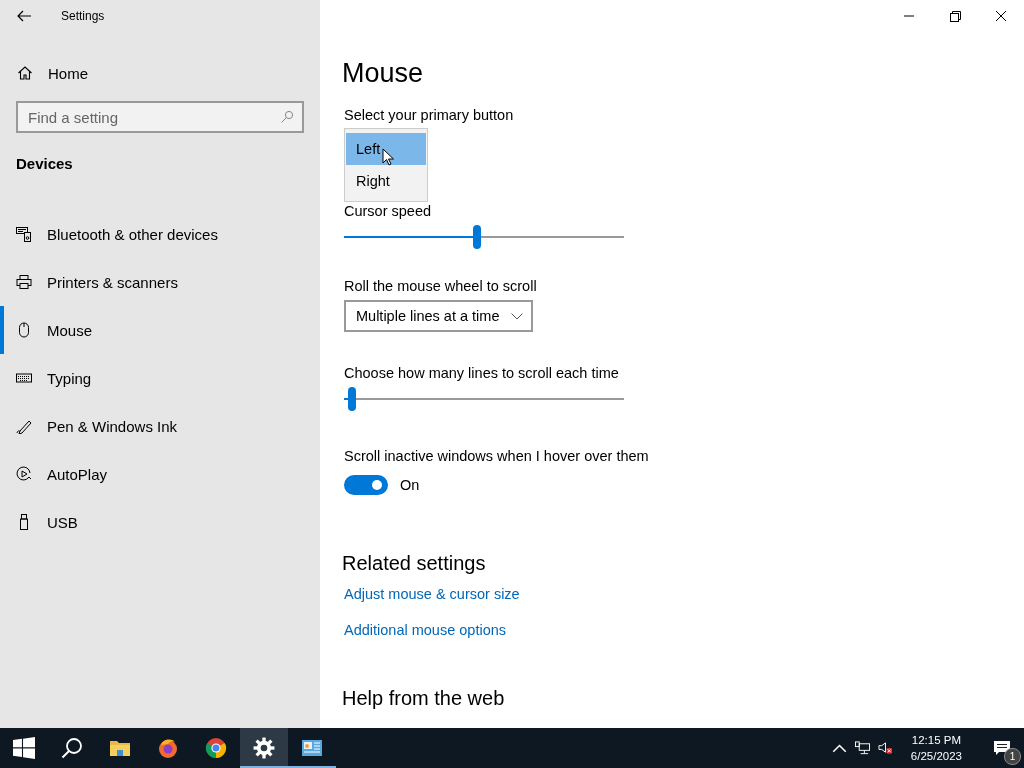  I want to click on notification-icon, so click(1002, 748).